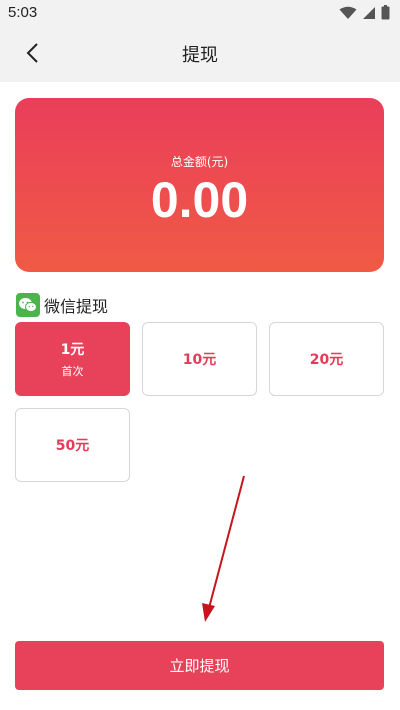  I want to click on amount-option-value: 1元, so click(72, 350).